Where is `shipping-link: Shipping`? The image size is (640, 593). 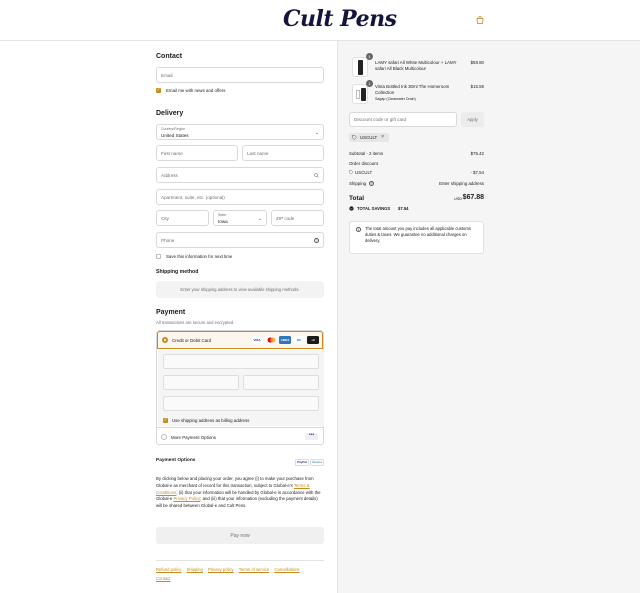 shipping-link: Shipping is located at coordinates (195, 569).